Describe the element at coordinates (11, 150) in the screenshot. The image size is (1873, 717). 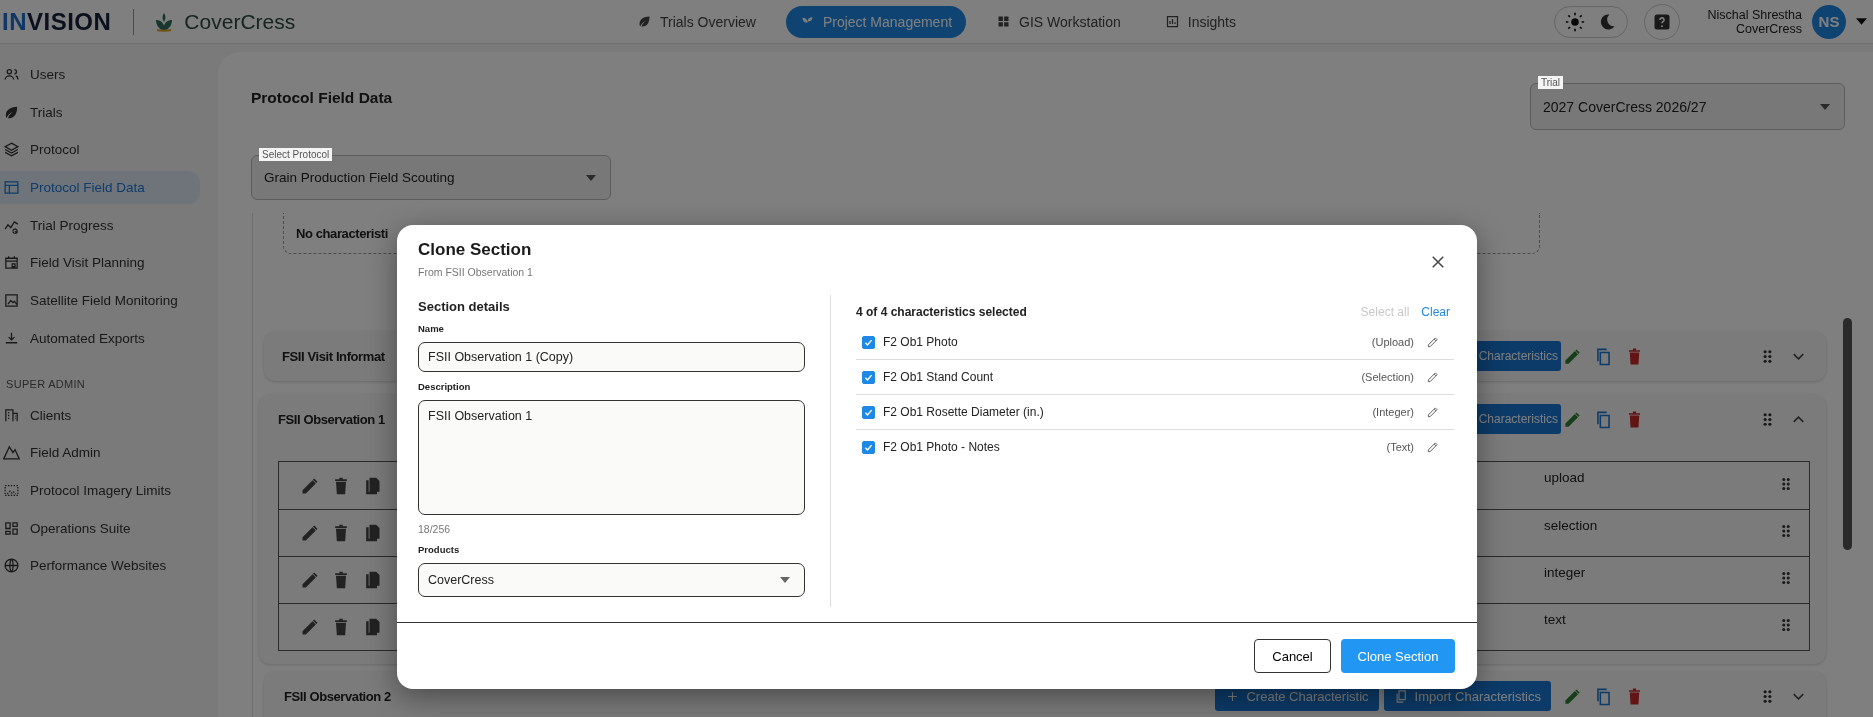
I see `layers-icon` at that location.